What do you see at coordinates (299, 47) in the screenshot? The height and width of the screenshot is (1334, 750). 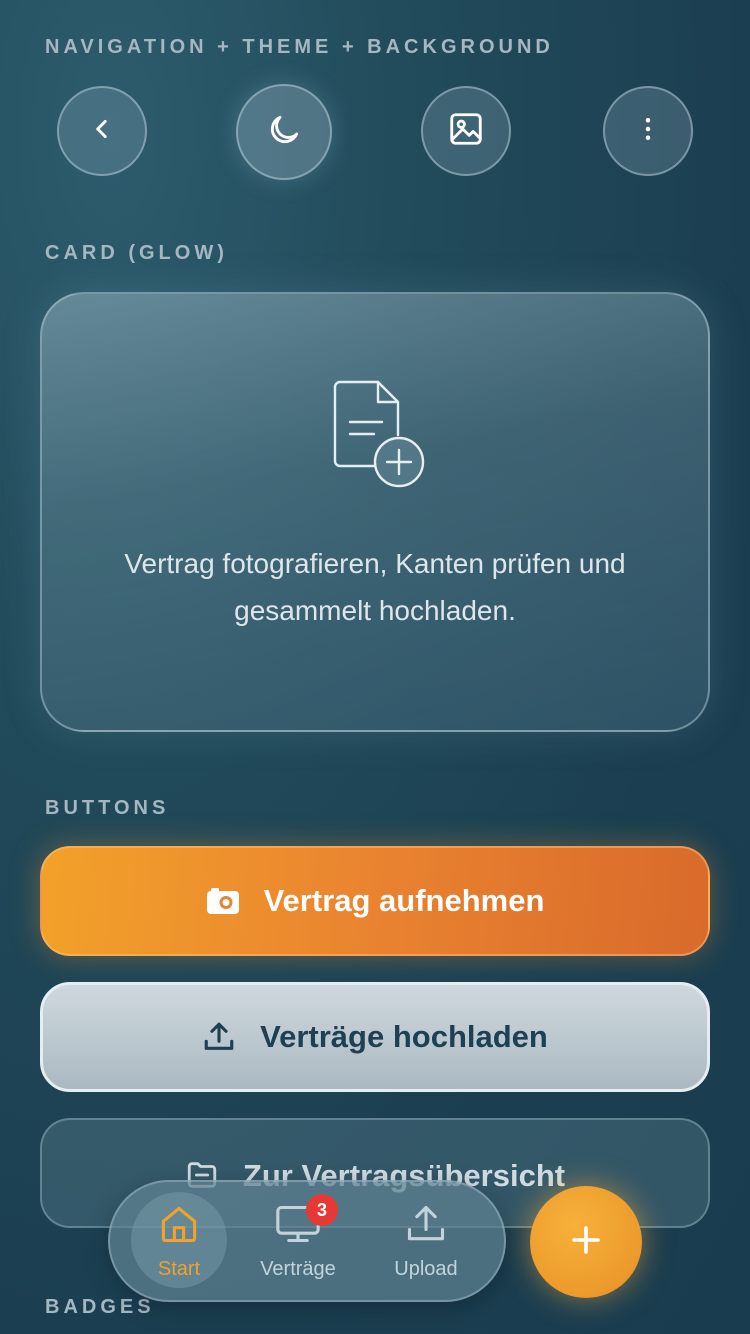 I see `section-label-navigation: NAVIGATION + THEME + BACKGROUND` at bounding box center [299, 47].